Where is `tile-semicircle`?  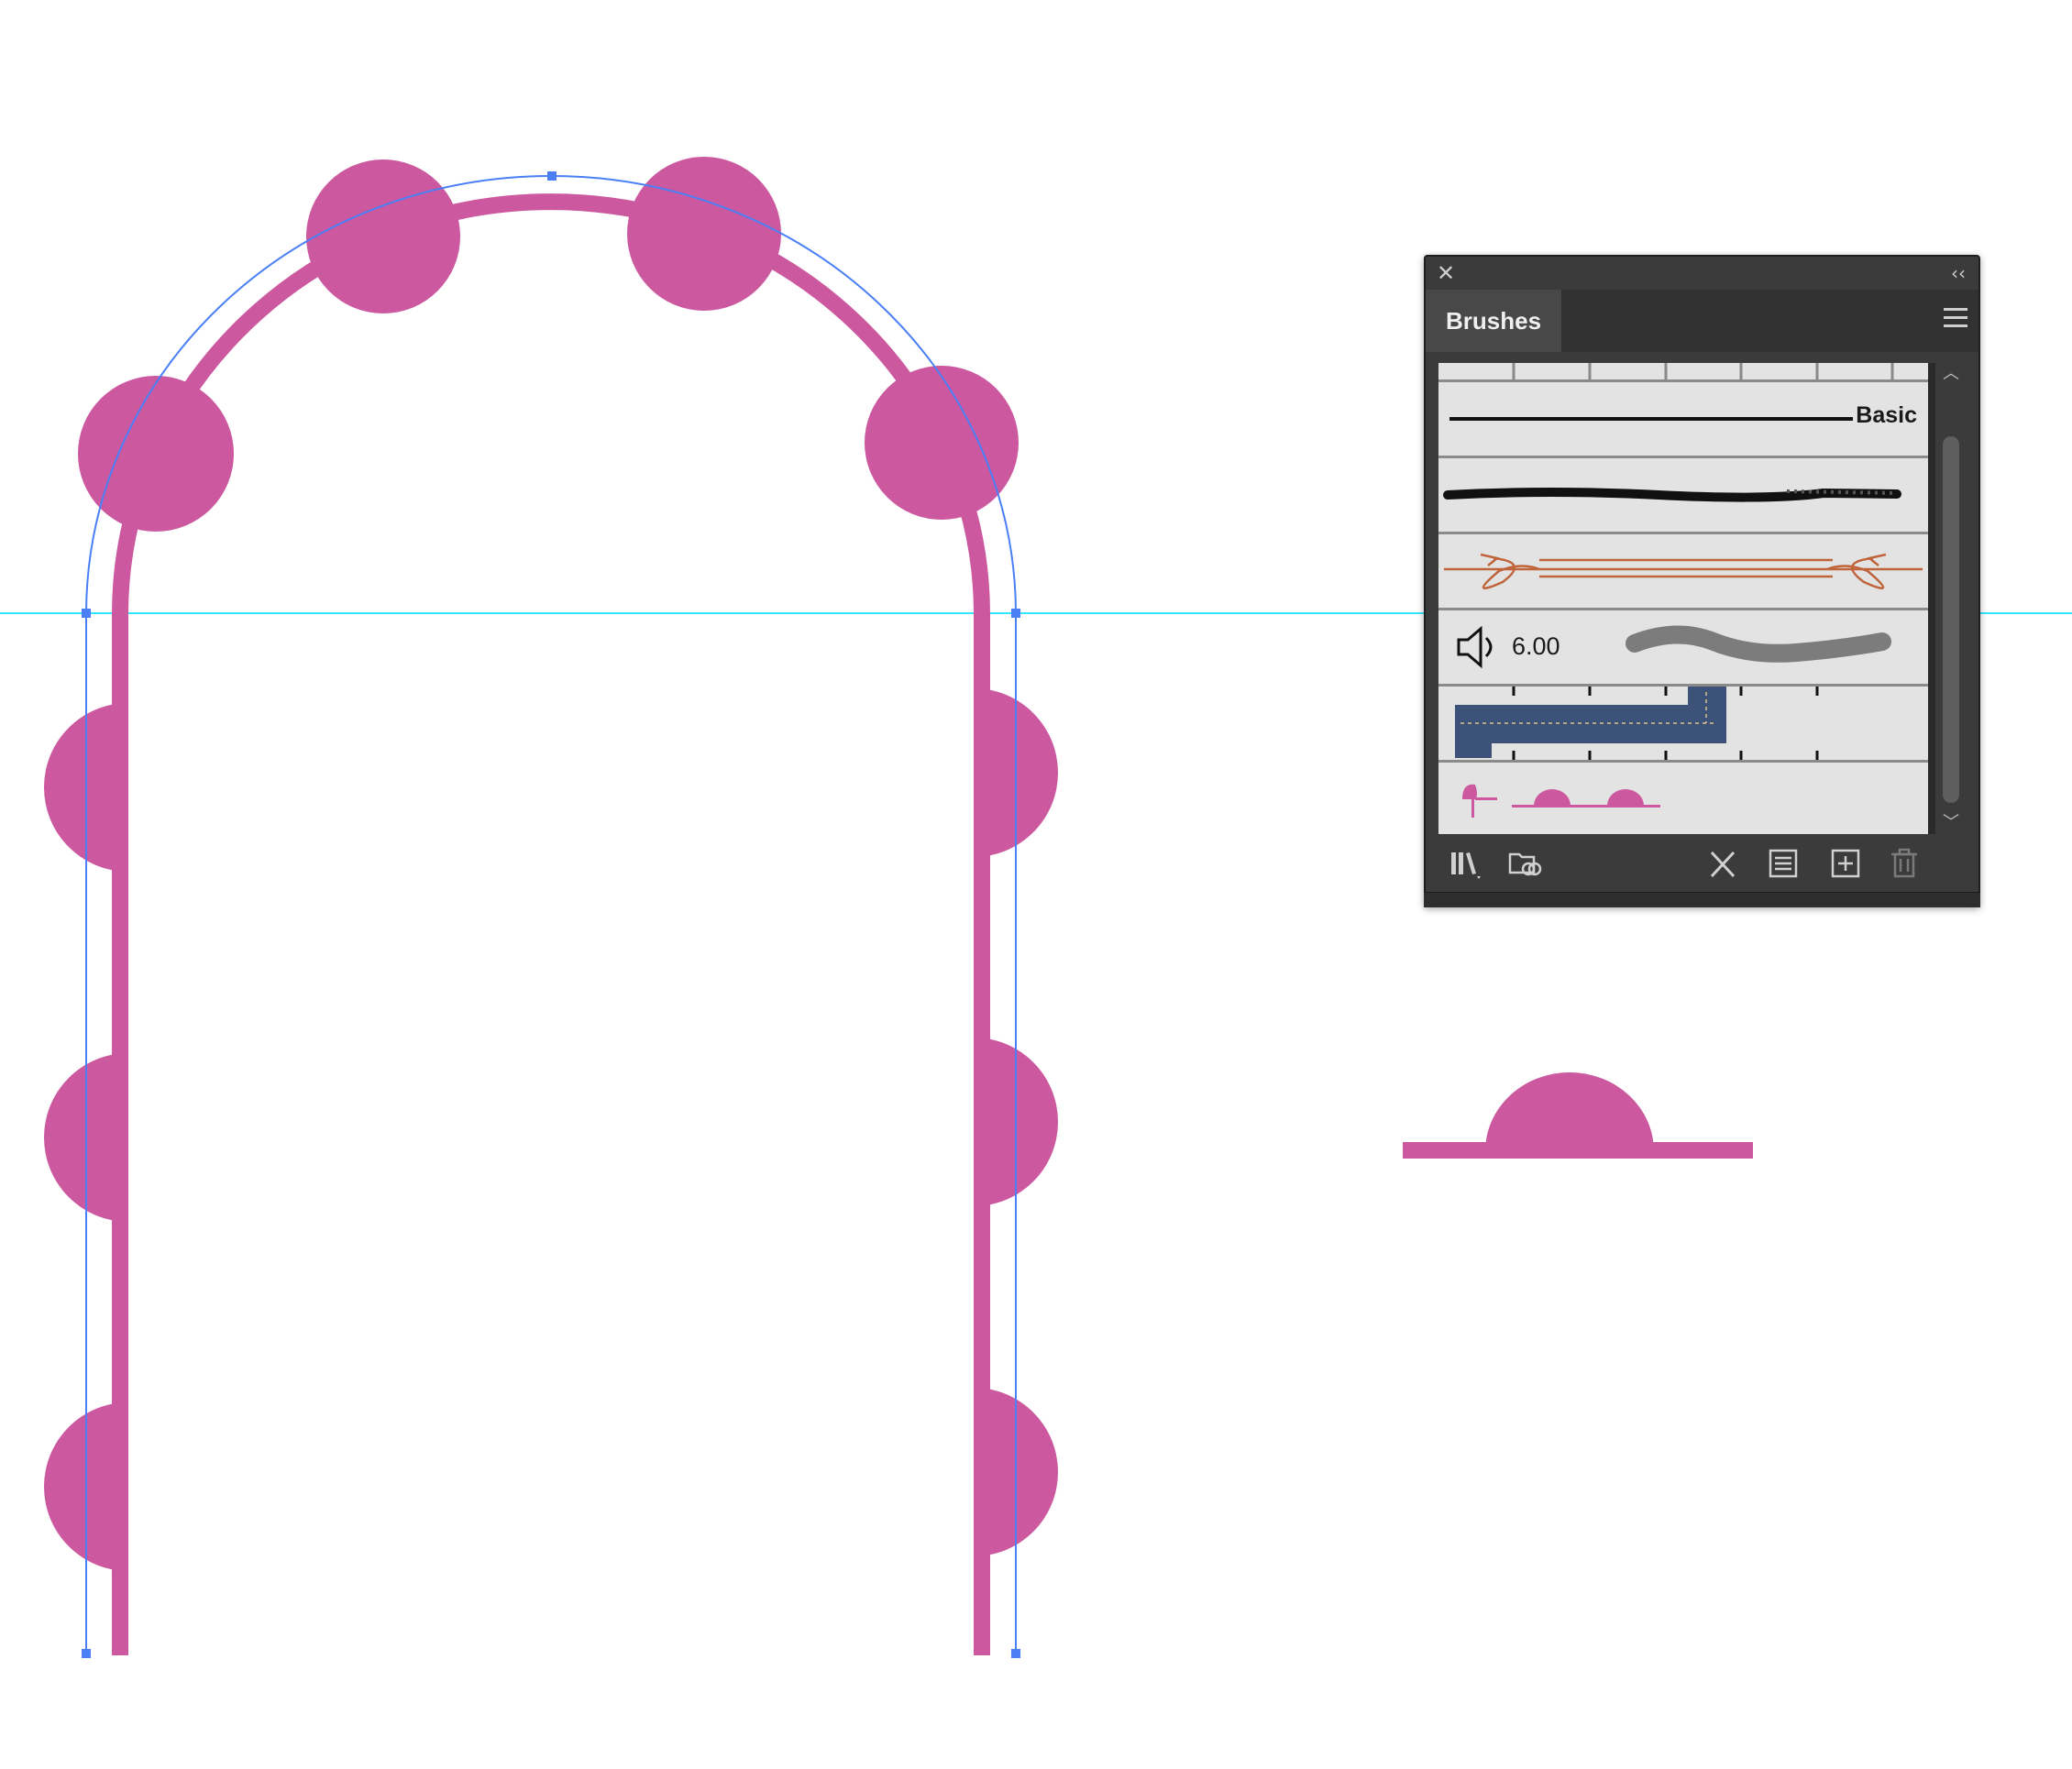
tile-semicircle is located at coordinates (1569, 1111).